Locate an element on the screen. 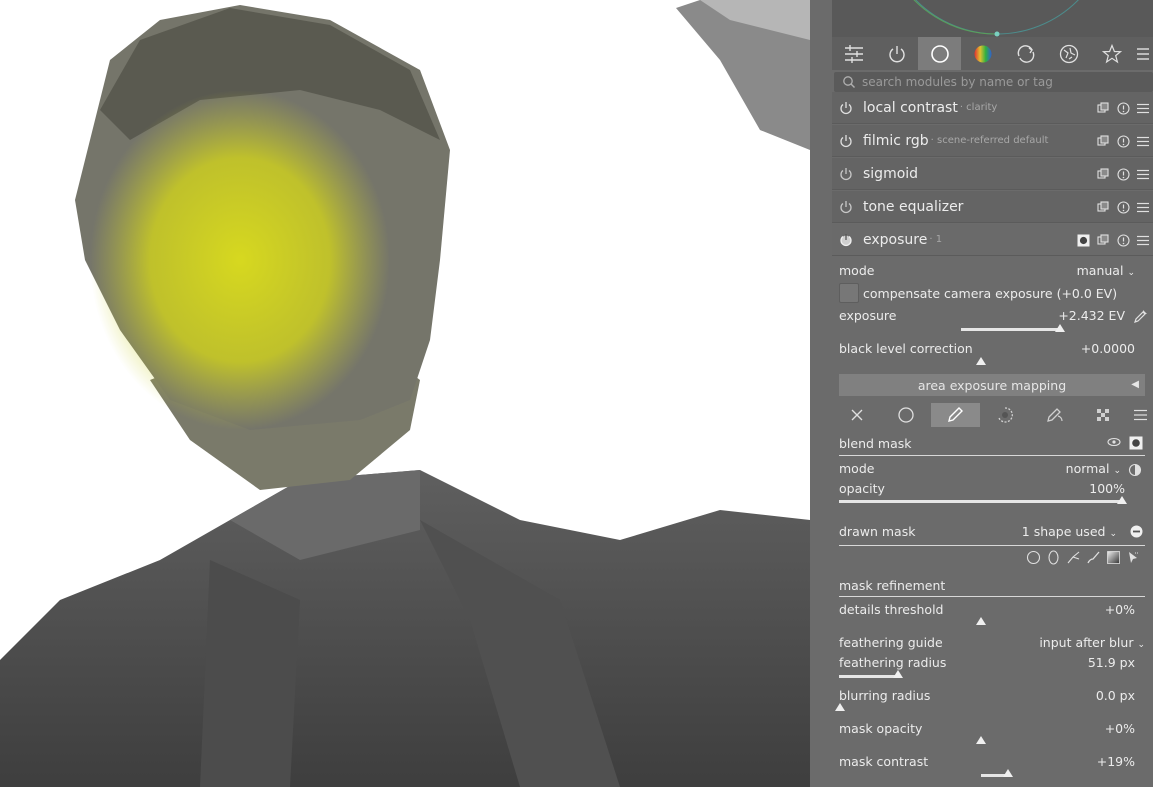 The width and height of the screenshot is (1153, 787). ellipse-shape-button is located at coordinates (1053, 559).